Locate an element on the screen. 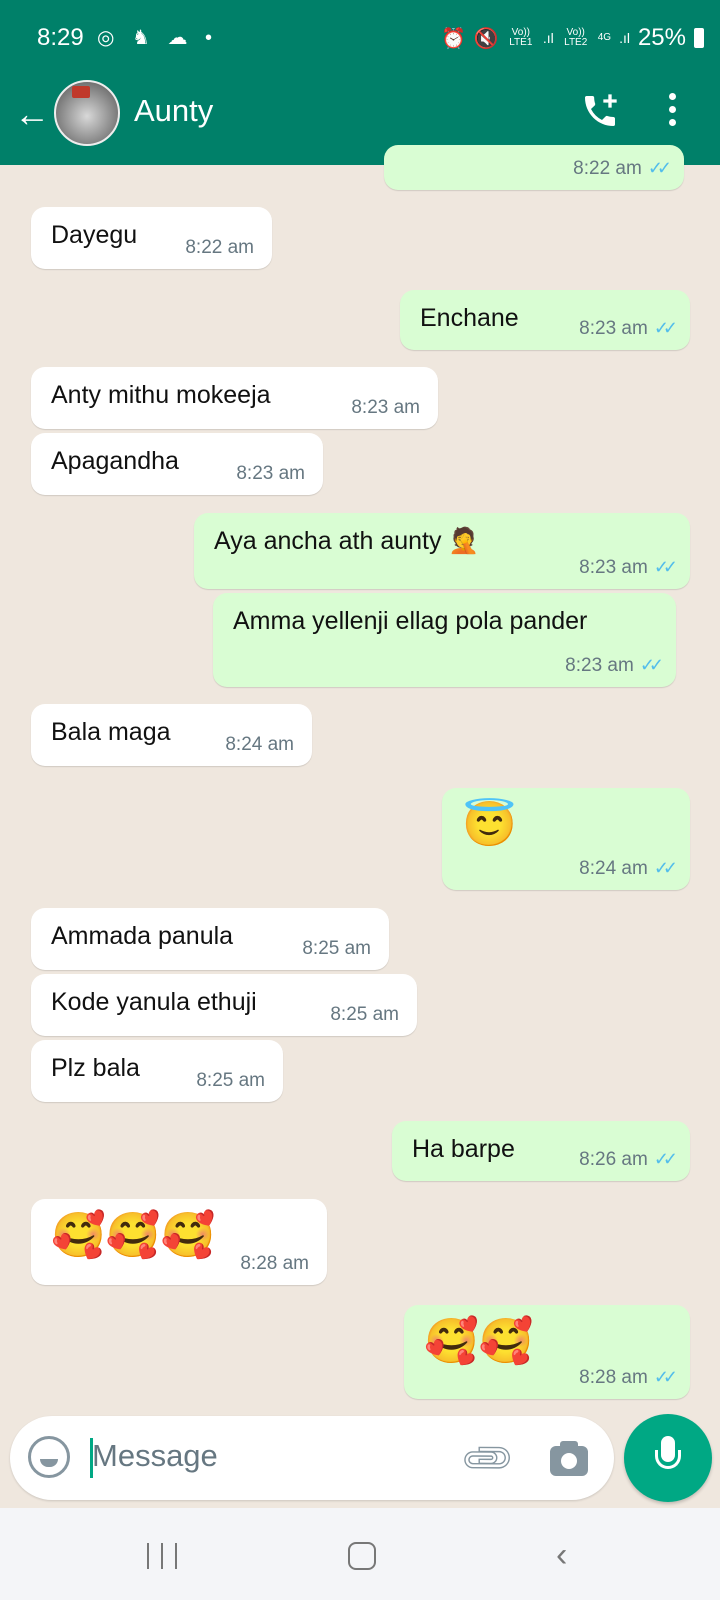  more-vert-icon is located at coordinates (672, 113).